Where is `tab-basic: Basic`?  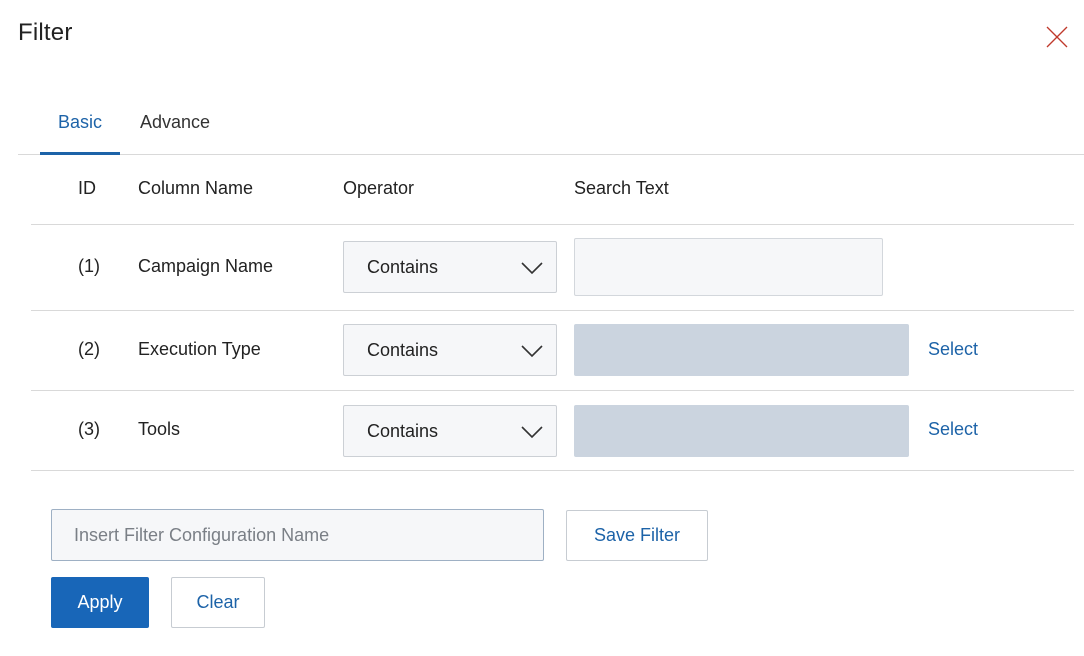 tab-basic: Basic is located at coordinates (80, 127).